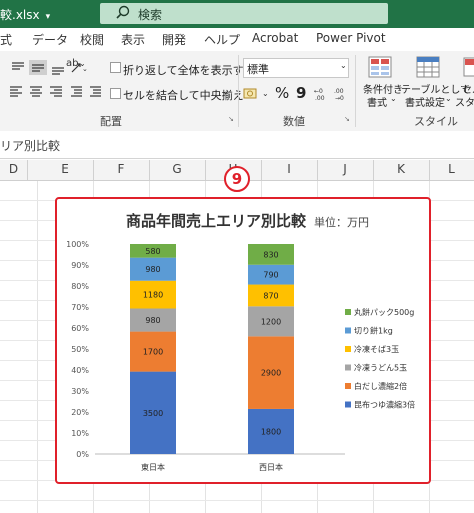 The width and height of the screenshot is (474, 513). What do you see at coordinates (82, 454) in the screenshot?
I see `y-tick-label: 0%` at bounding box center [82, 454].